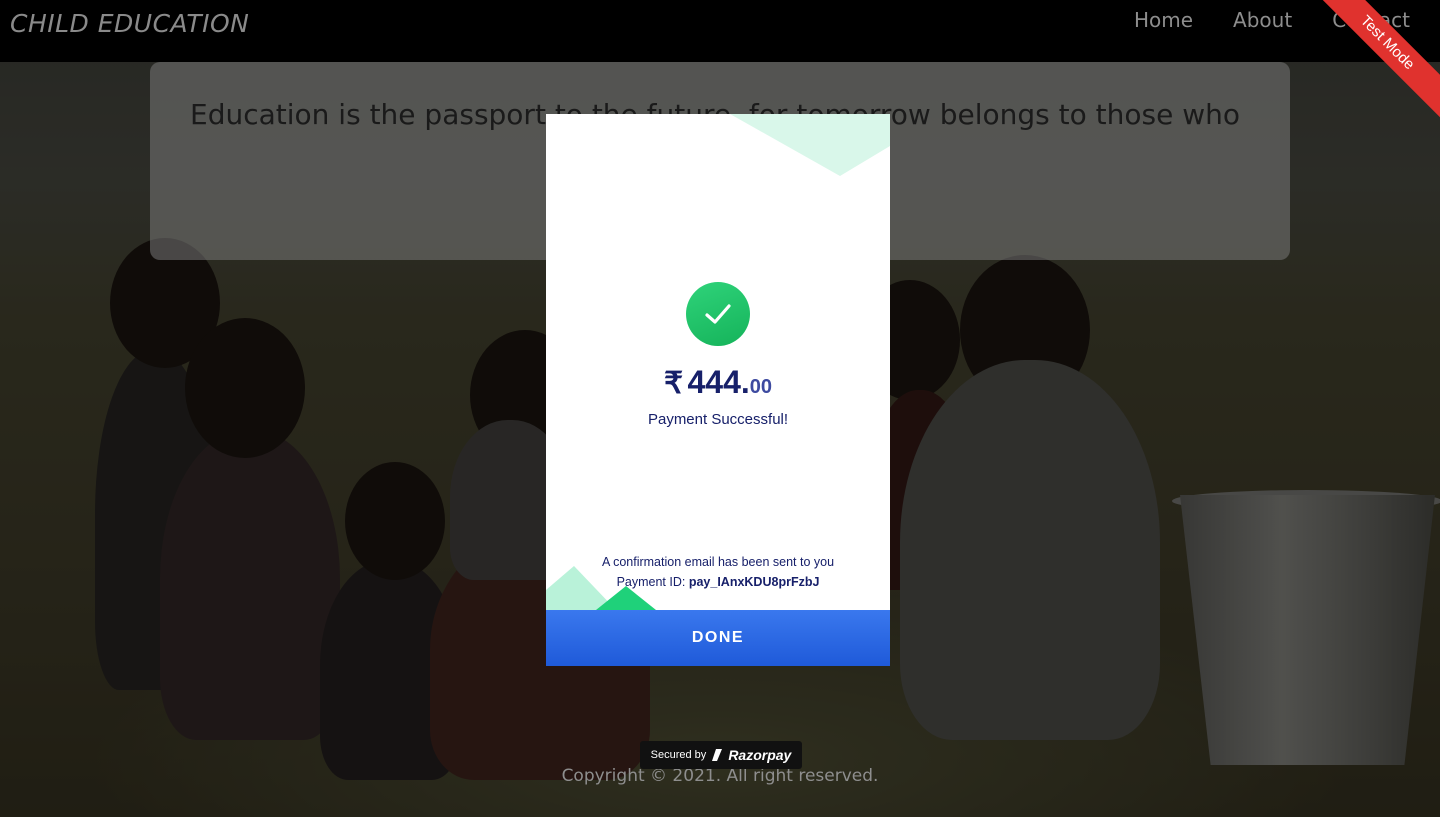 Image resolution: width=1440 pixels, height=817 pixels. What do you see at coordinates (1163, 20) in the screenshot?
I see `nav-home-link: Home` at bounding box center [1163, 20].